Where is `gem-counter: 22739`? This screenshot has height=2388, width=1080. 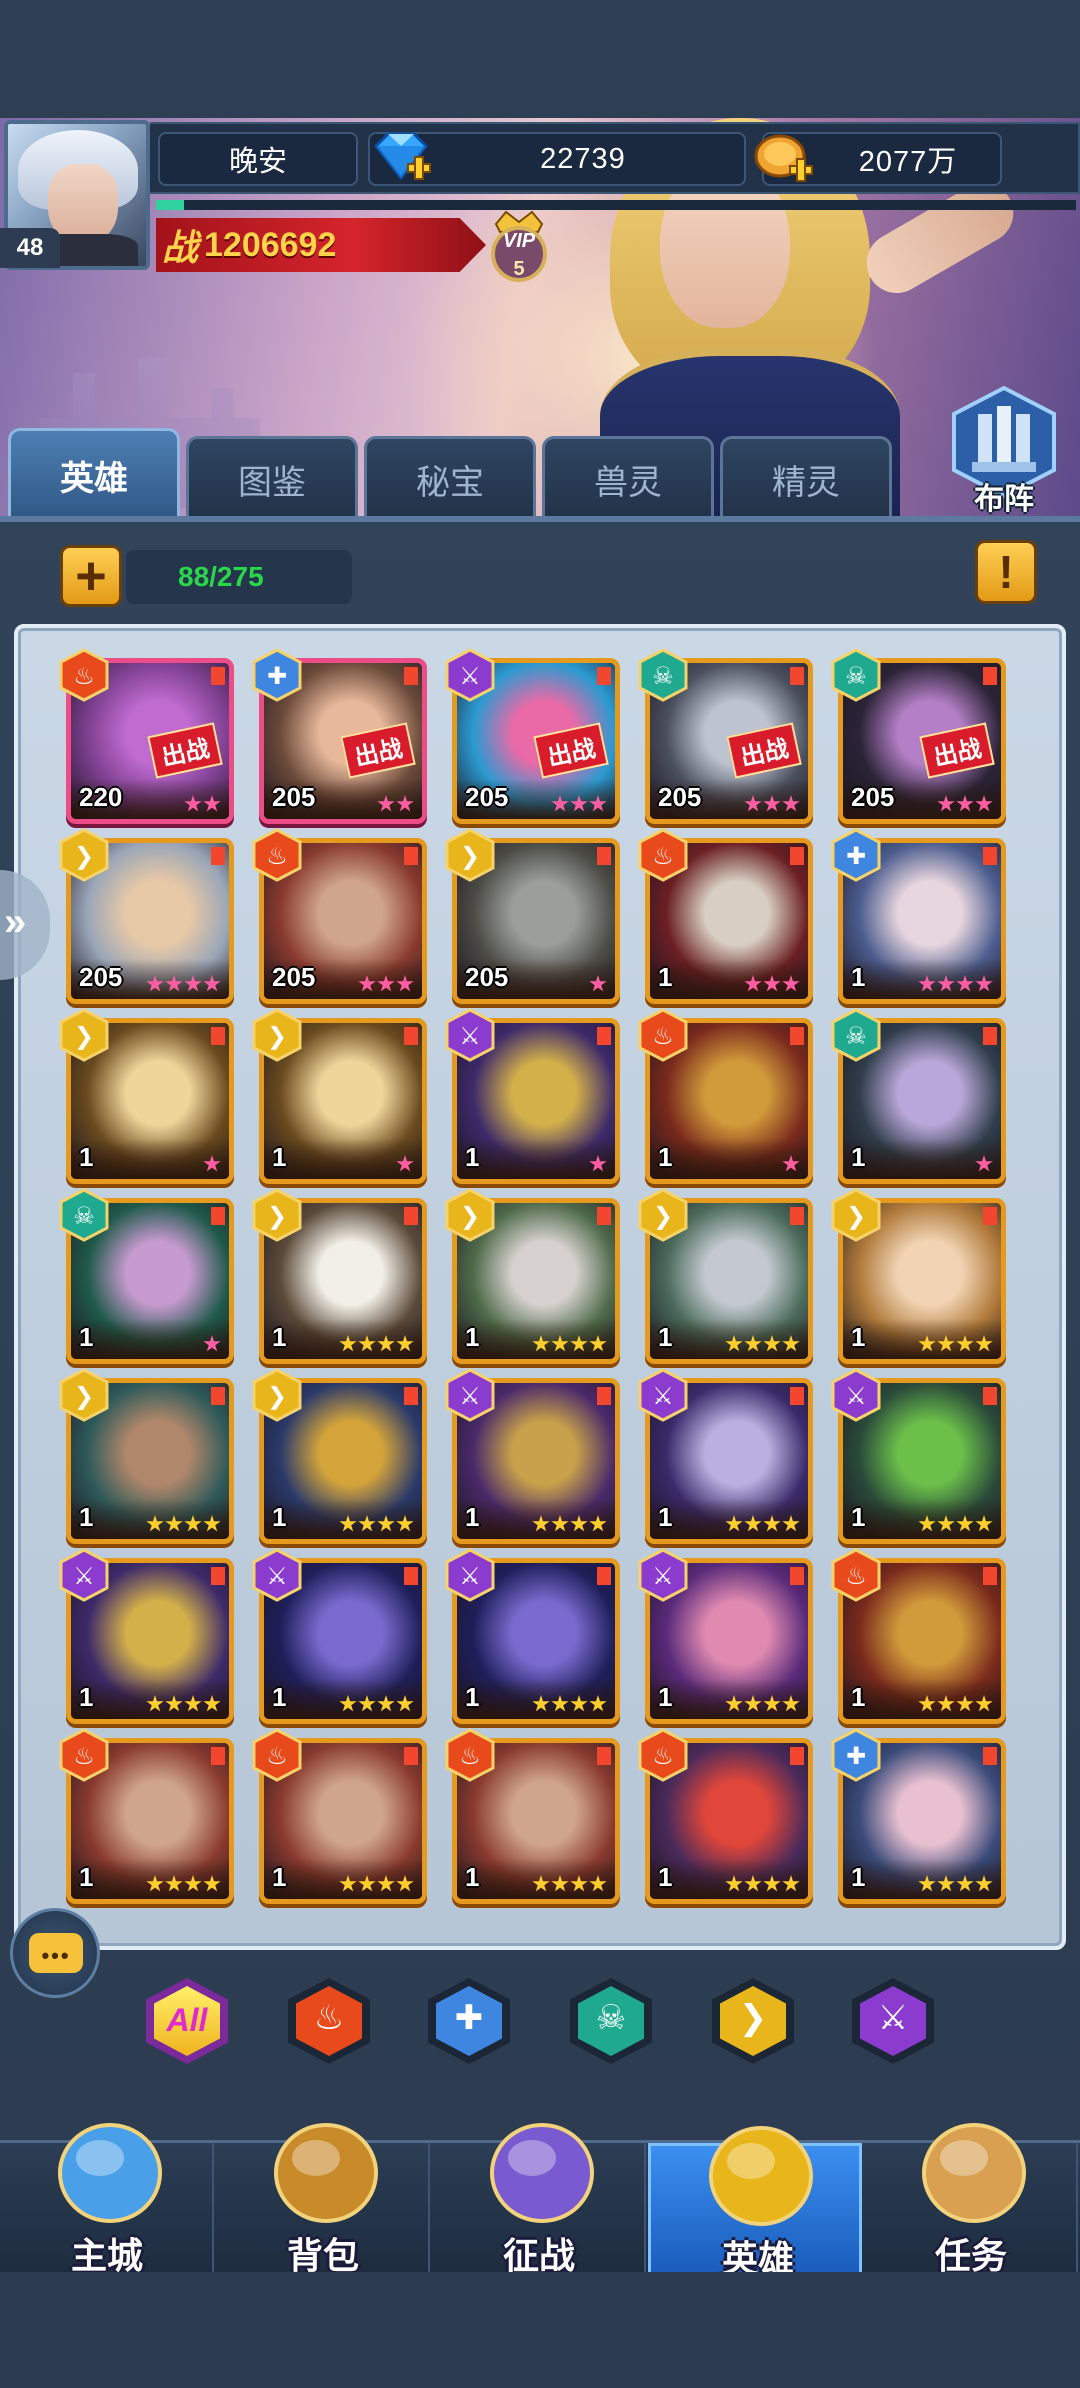
gem-counter: 22739 is located at coordinates (557, 159).